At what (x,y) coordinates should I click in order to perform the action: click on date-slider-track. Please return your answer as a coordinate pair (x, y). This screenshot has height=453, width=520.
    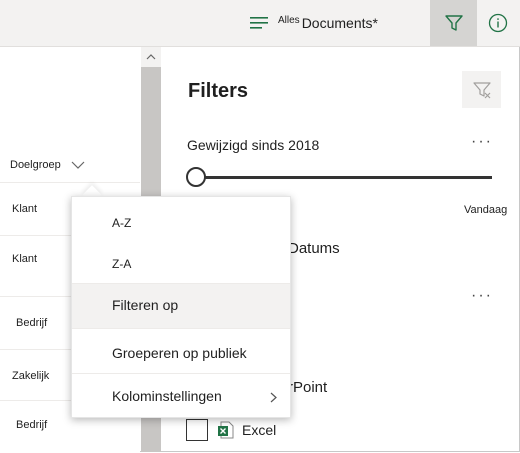
    Looking at the image, I should click on (340, 177).